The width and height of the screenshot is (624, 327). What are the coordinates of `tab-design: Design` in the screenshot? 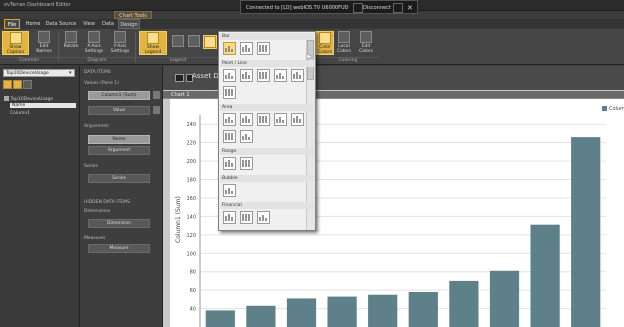 It's located at (129, 24).